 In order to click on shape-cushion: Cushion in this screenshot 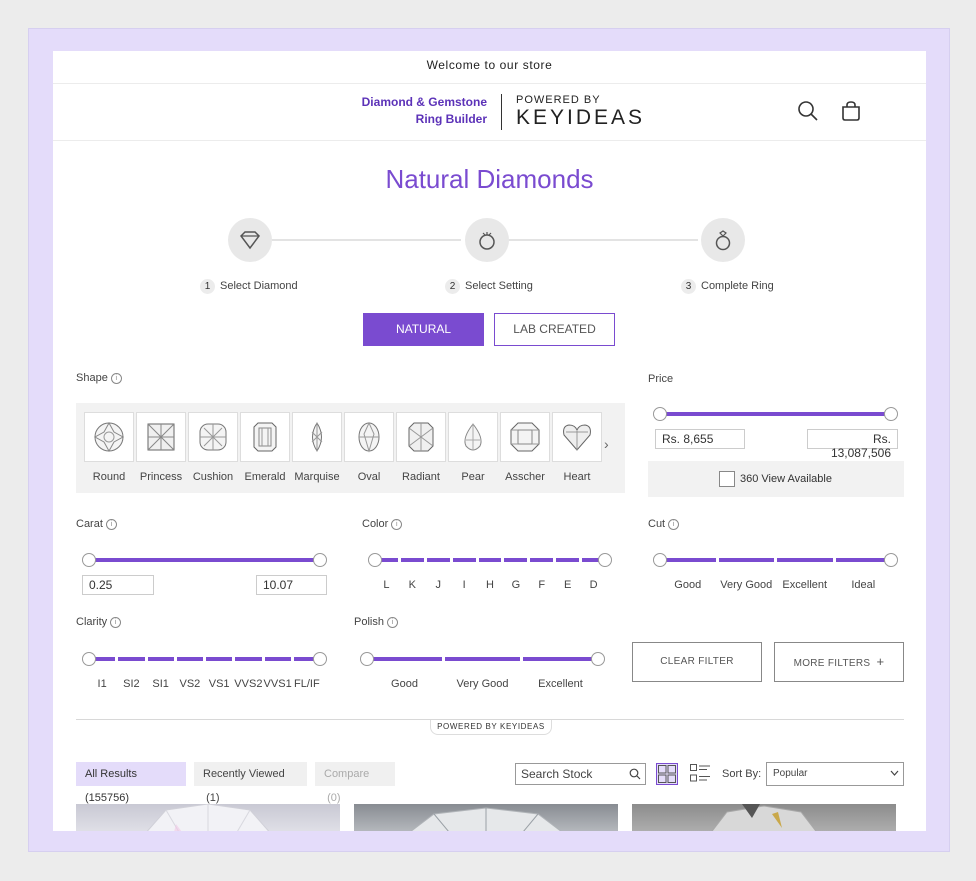, I will do `click(213, 447)`.